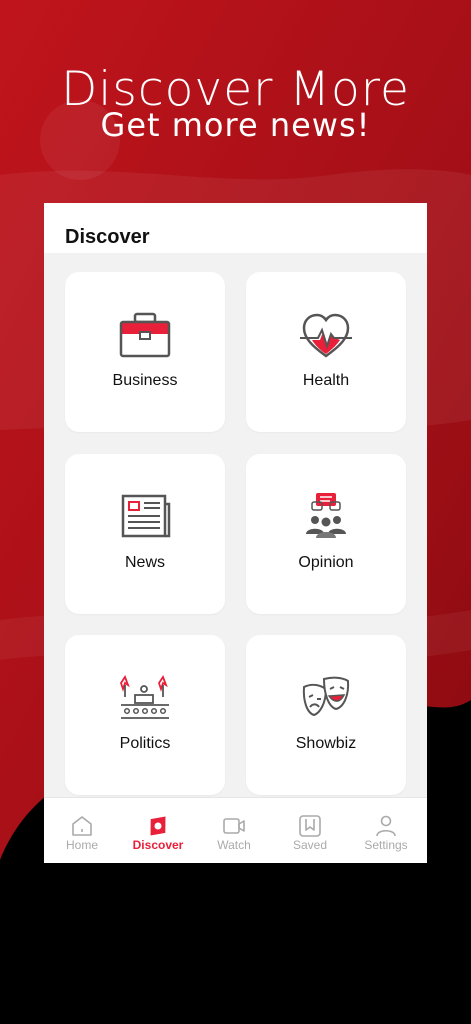 This screenshot has height=1024, width=471. I want to click on briefcase-icon, so click(145, 335).